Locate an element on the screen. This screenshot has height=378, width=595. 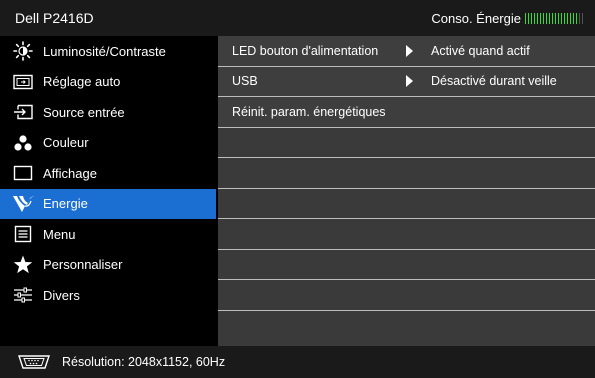
energy-label: Conso. Énergie is located at coordinates (476, 18).